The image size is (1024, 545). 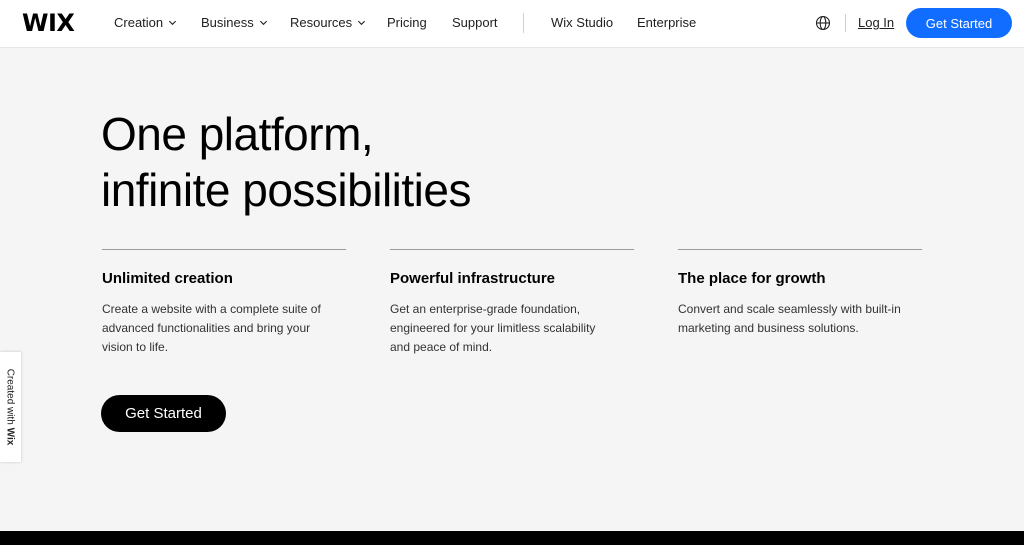 I want to click on hero-title-line-2: infinite possibilities, so click(x=286, y=190).